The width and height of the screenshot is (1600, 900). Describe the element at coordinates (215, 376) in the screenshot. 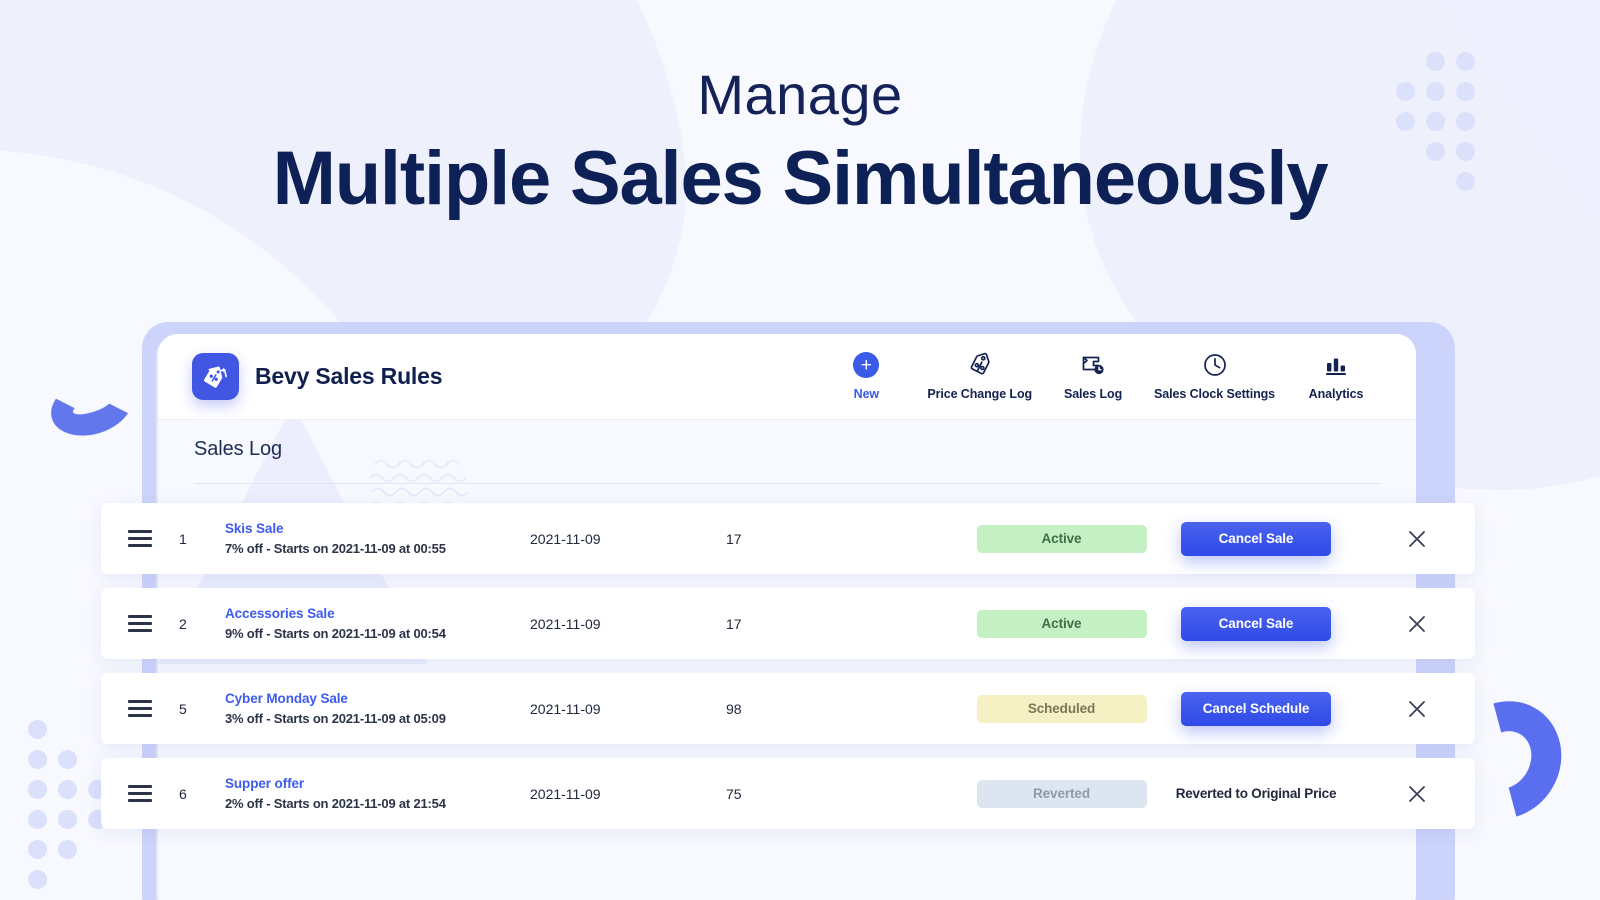

I see `price-tag-percent-icon` at that location.